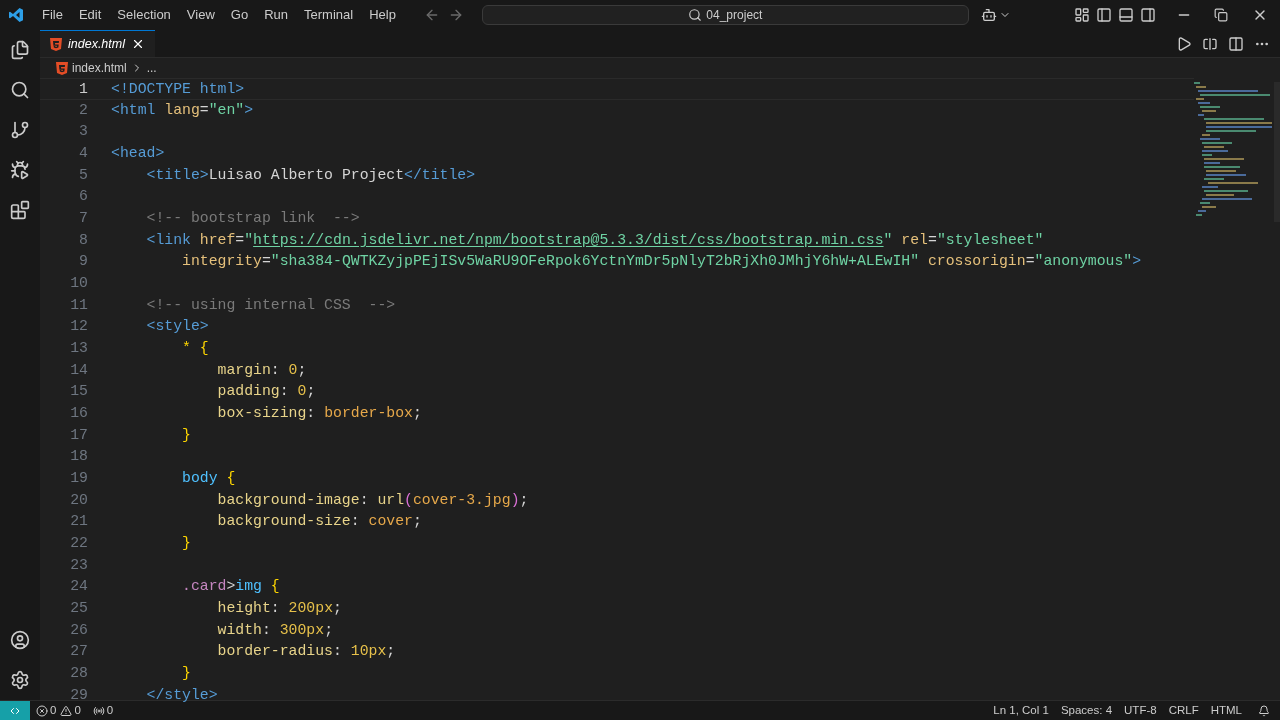  I want to click on code-line: integrity="sha384-QWTKZyjpPEjISv5WaRU9OFeRpok6YctnYmDr5pNlyT2bRjXh0JMhjY6hW+ALEwIH" crossorigin="anonymous">, so click(661, 262).